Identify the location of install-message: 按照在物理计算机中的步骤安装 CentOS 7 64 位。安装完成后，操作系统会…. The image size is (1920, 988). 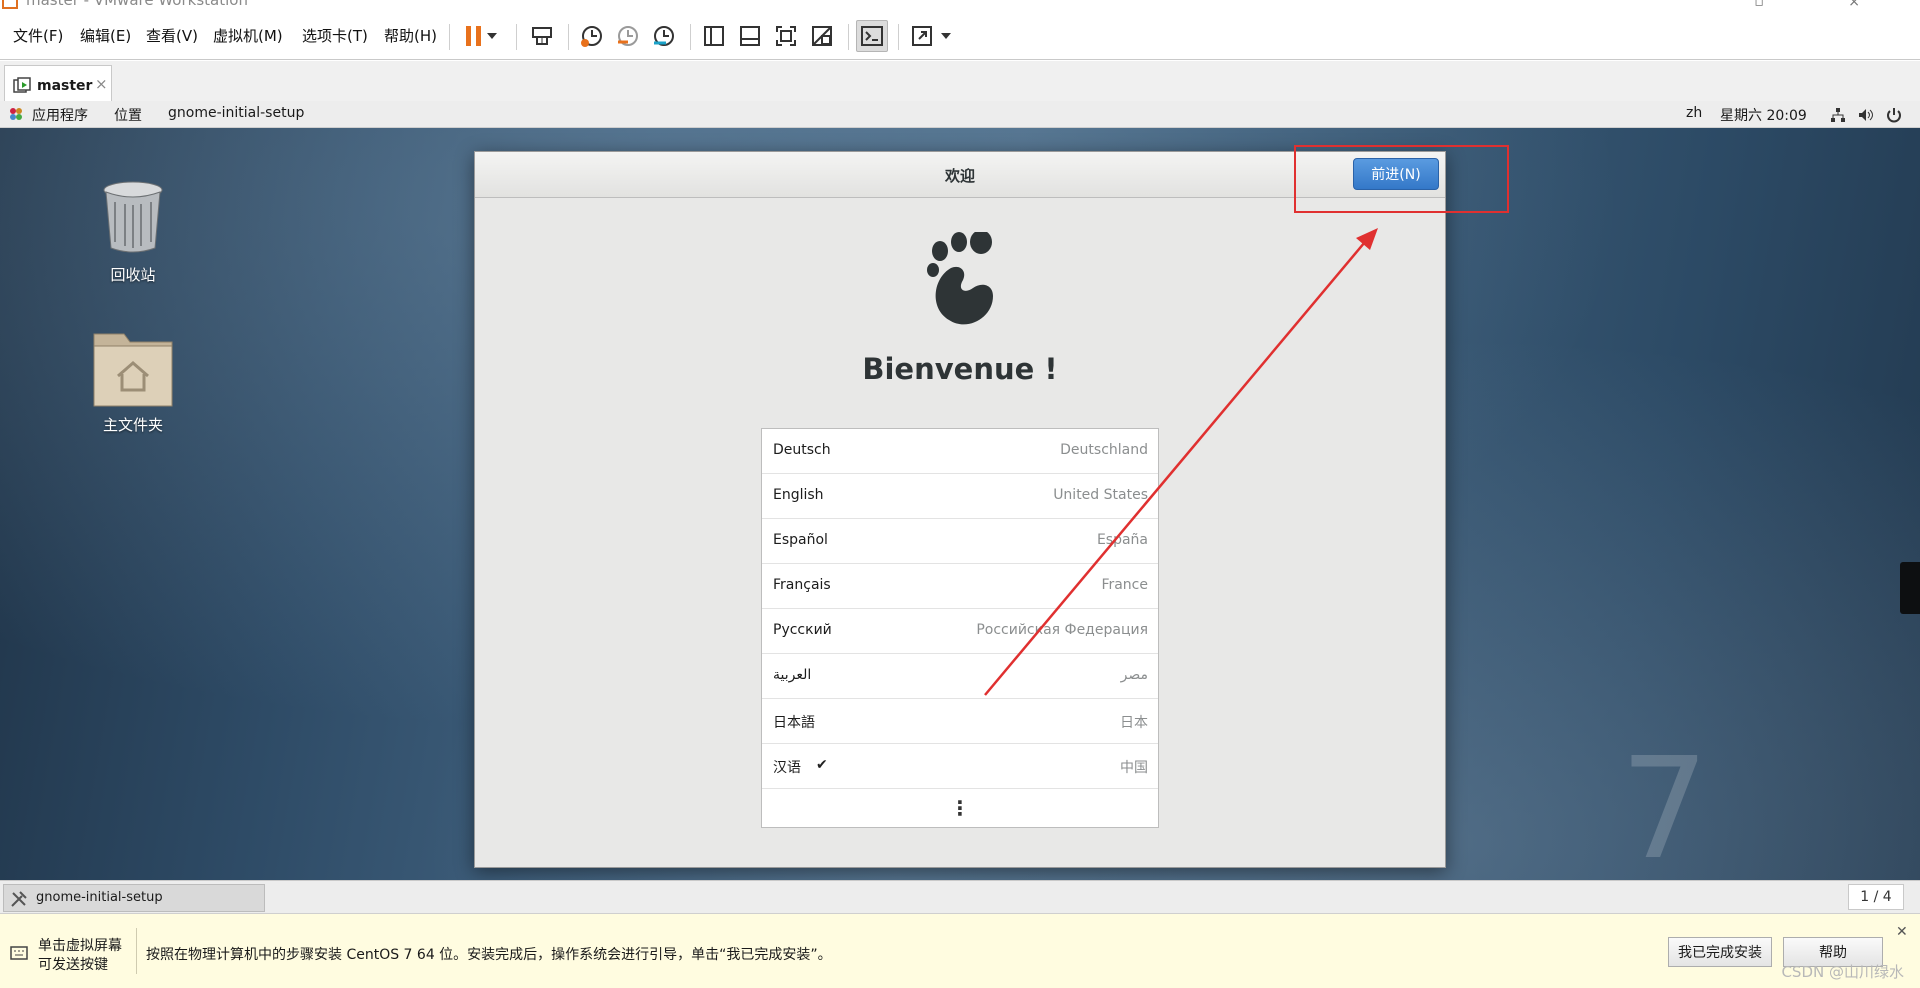
(489, 955).